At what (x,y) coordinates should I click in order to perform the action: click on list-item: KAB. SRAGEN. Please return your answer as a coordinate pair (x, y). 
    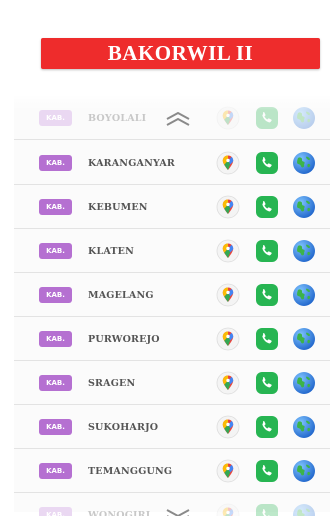
    Looking at the image, I should click on (172, 383).